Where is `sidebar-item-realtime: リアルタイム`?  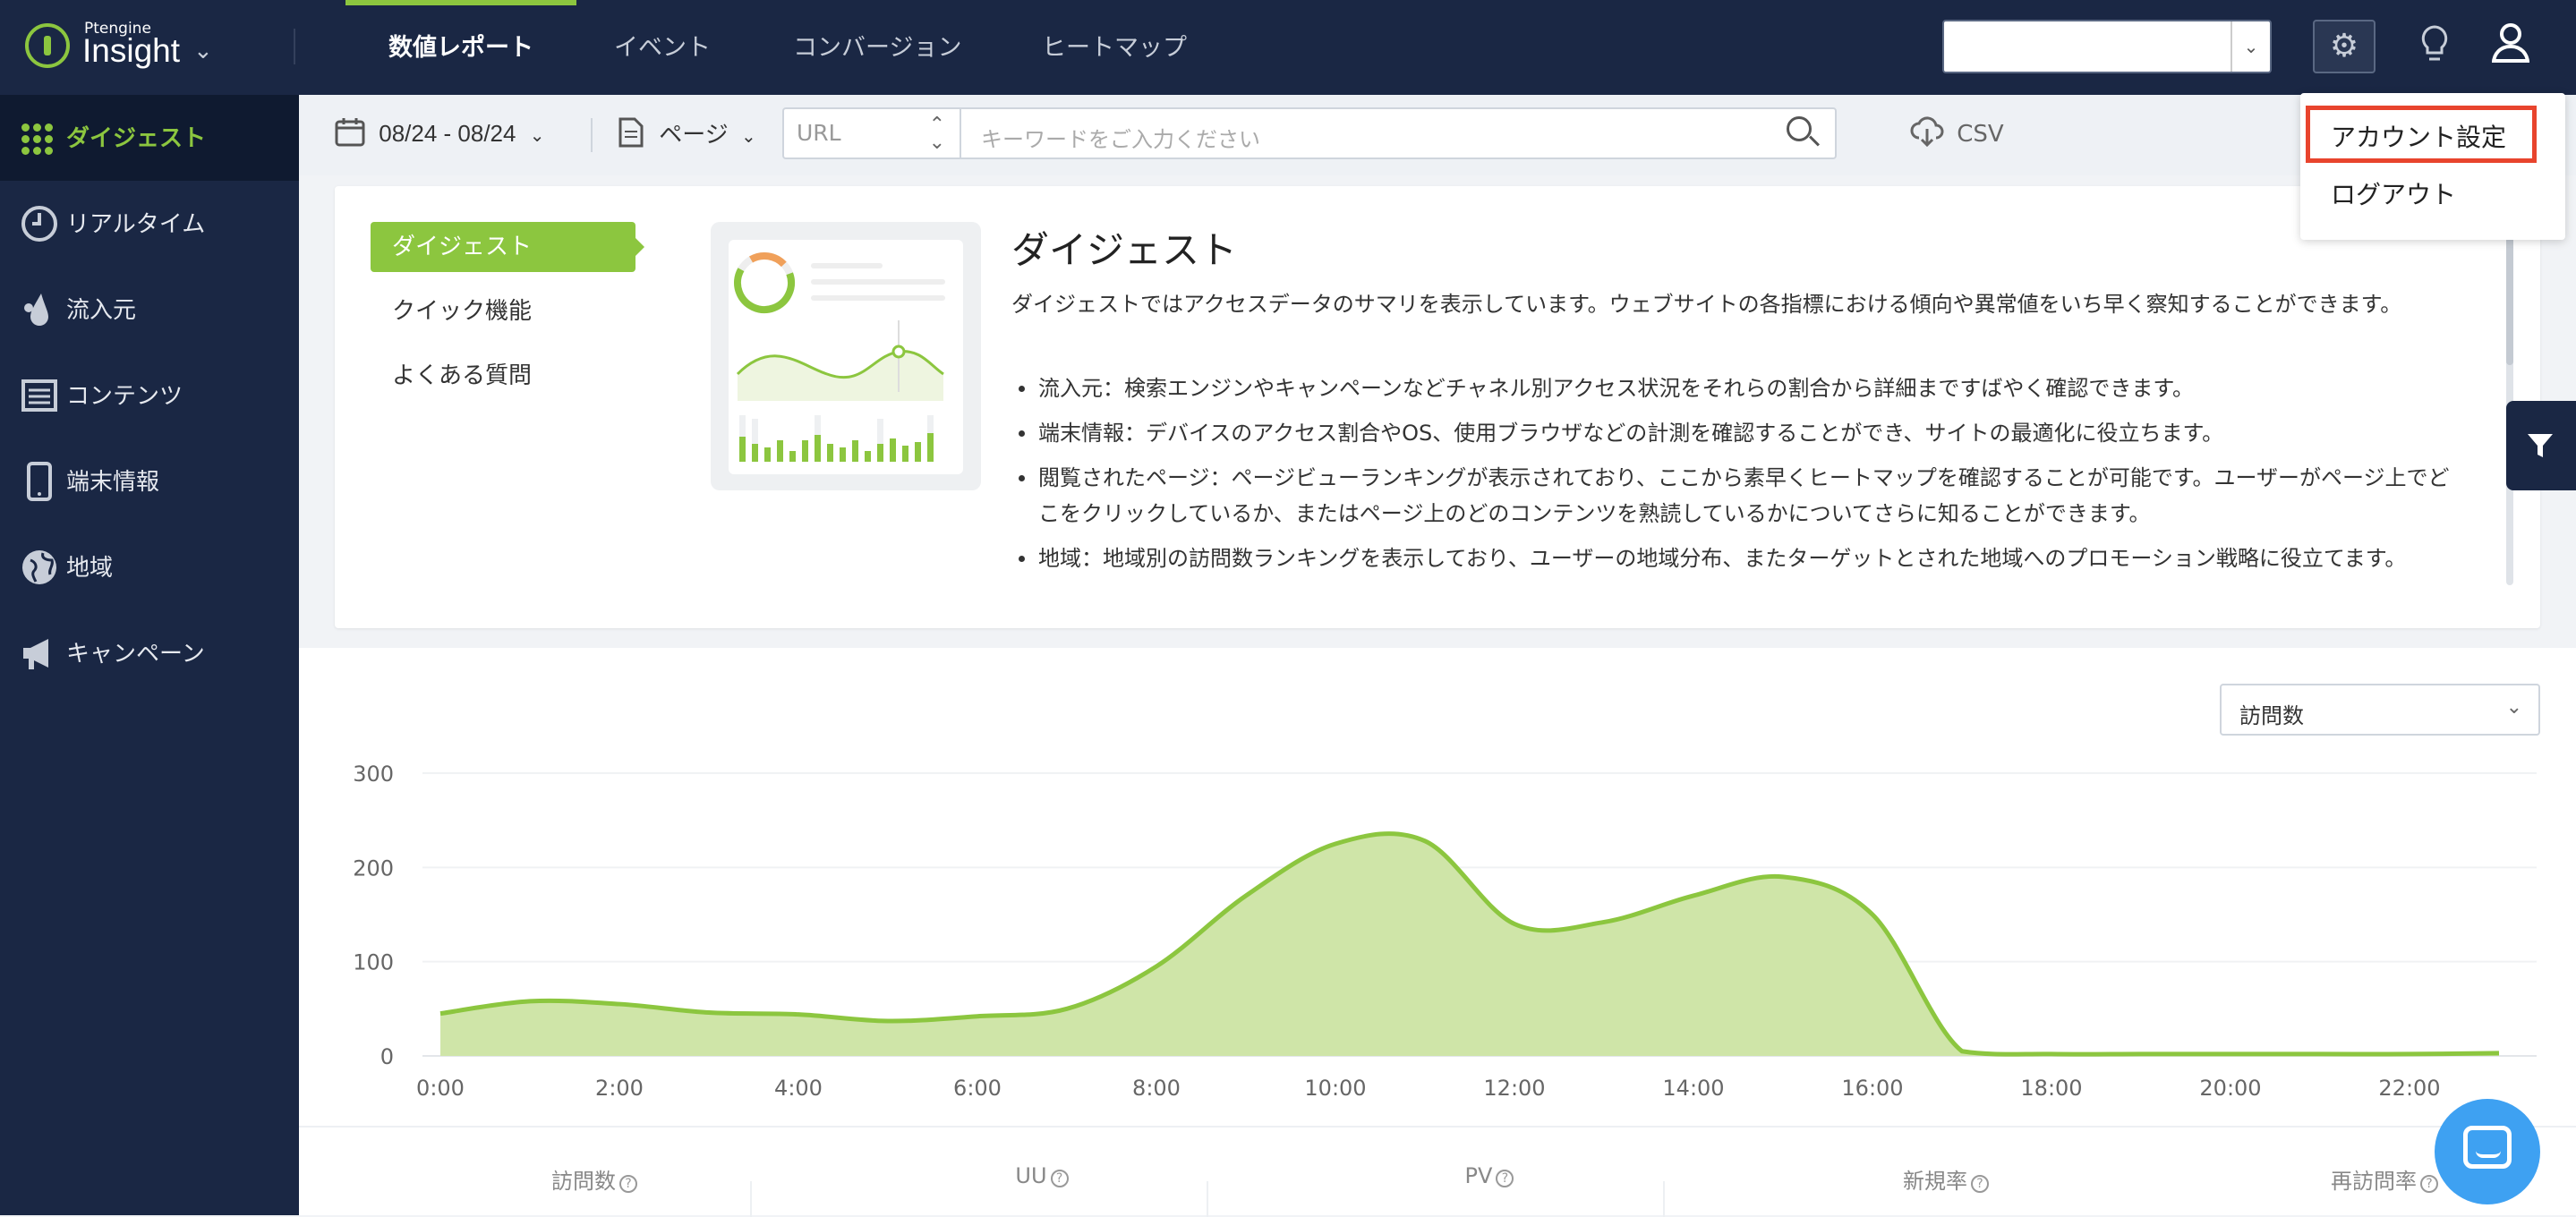 sidebar-item-realtime: リアルタイム is located at coordinates (149, 224).